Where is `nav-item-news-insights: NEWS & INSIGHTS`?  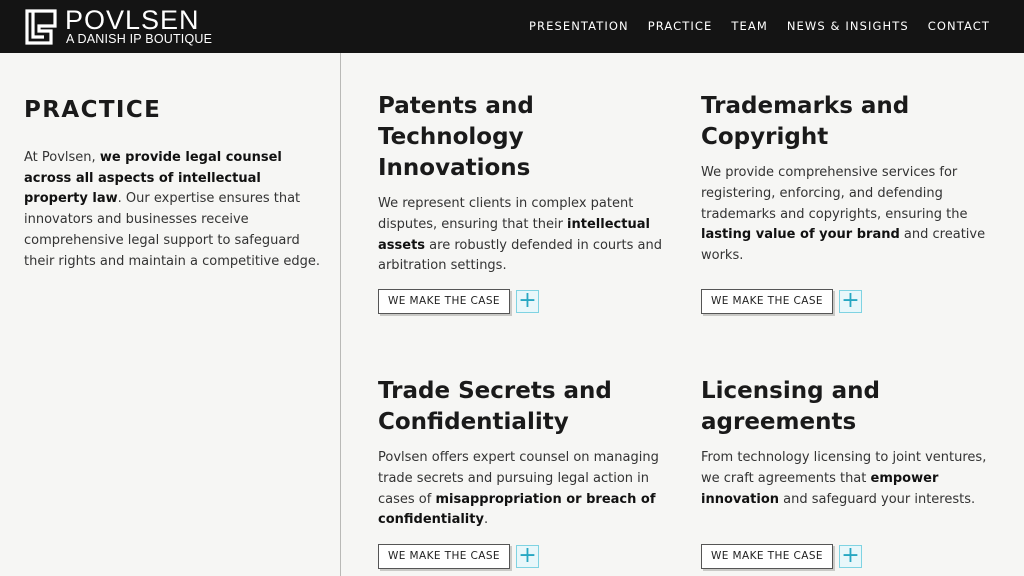 nav-item-news-insights: NEWS & INSIGHTS is located at coordinates (848, 26).